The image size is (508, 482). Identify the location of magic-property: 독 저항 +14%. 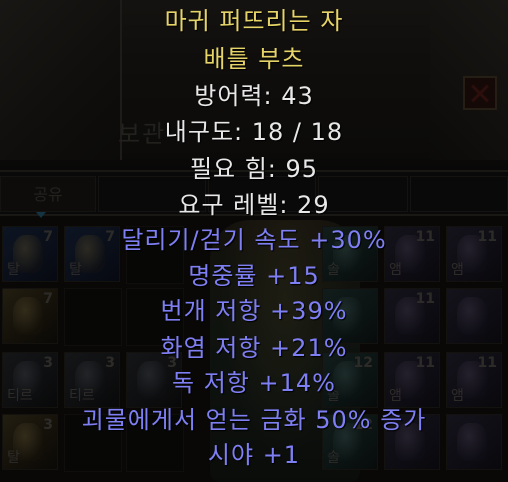
(254, 383).